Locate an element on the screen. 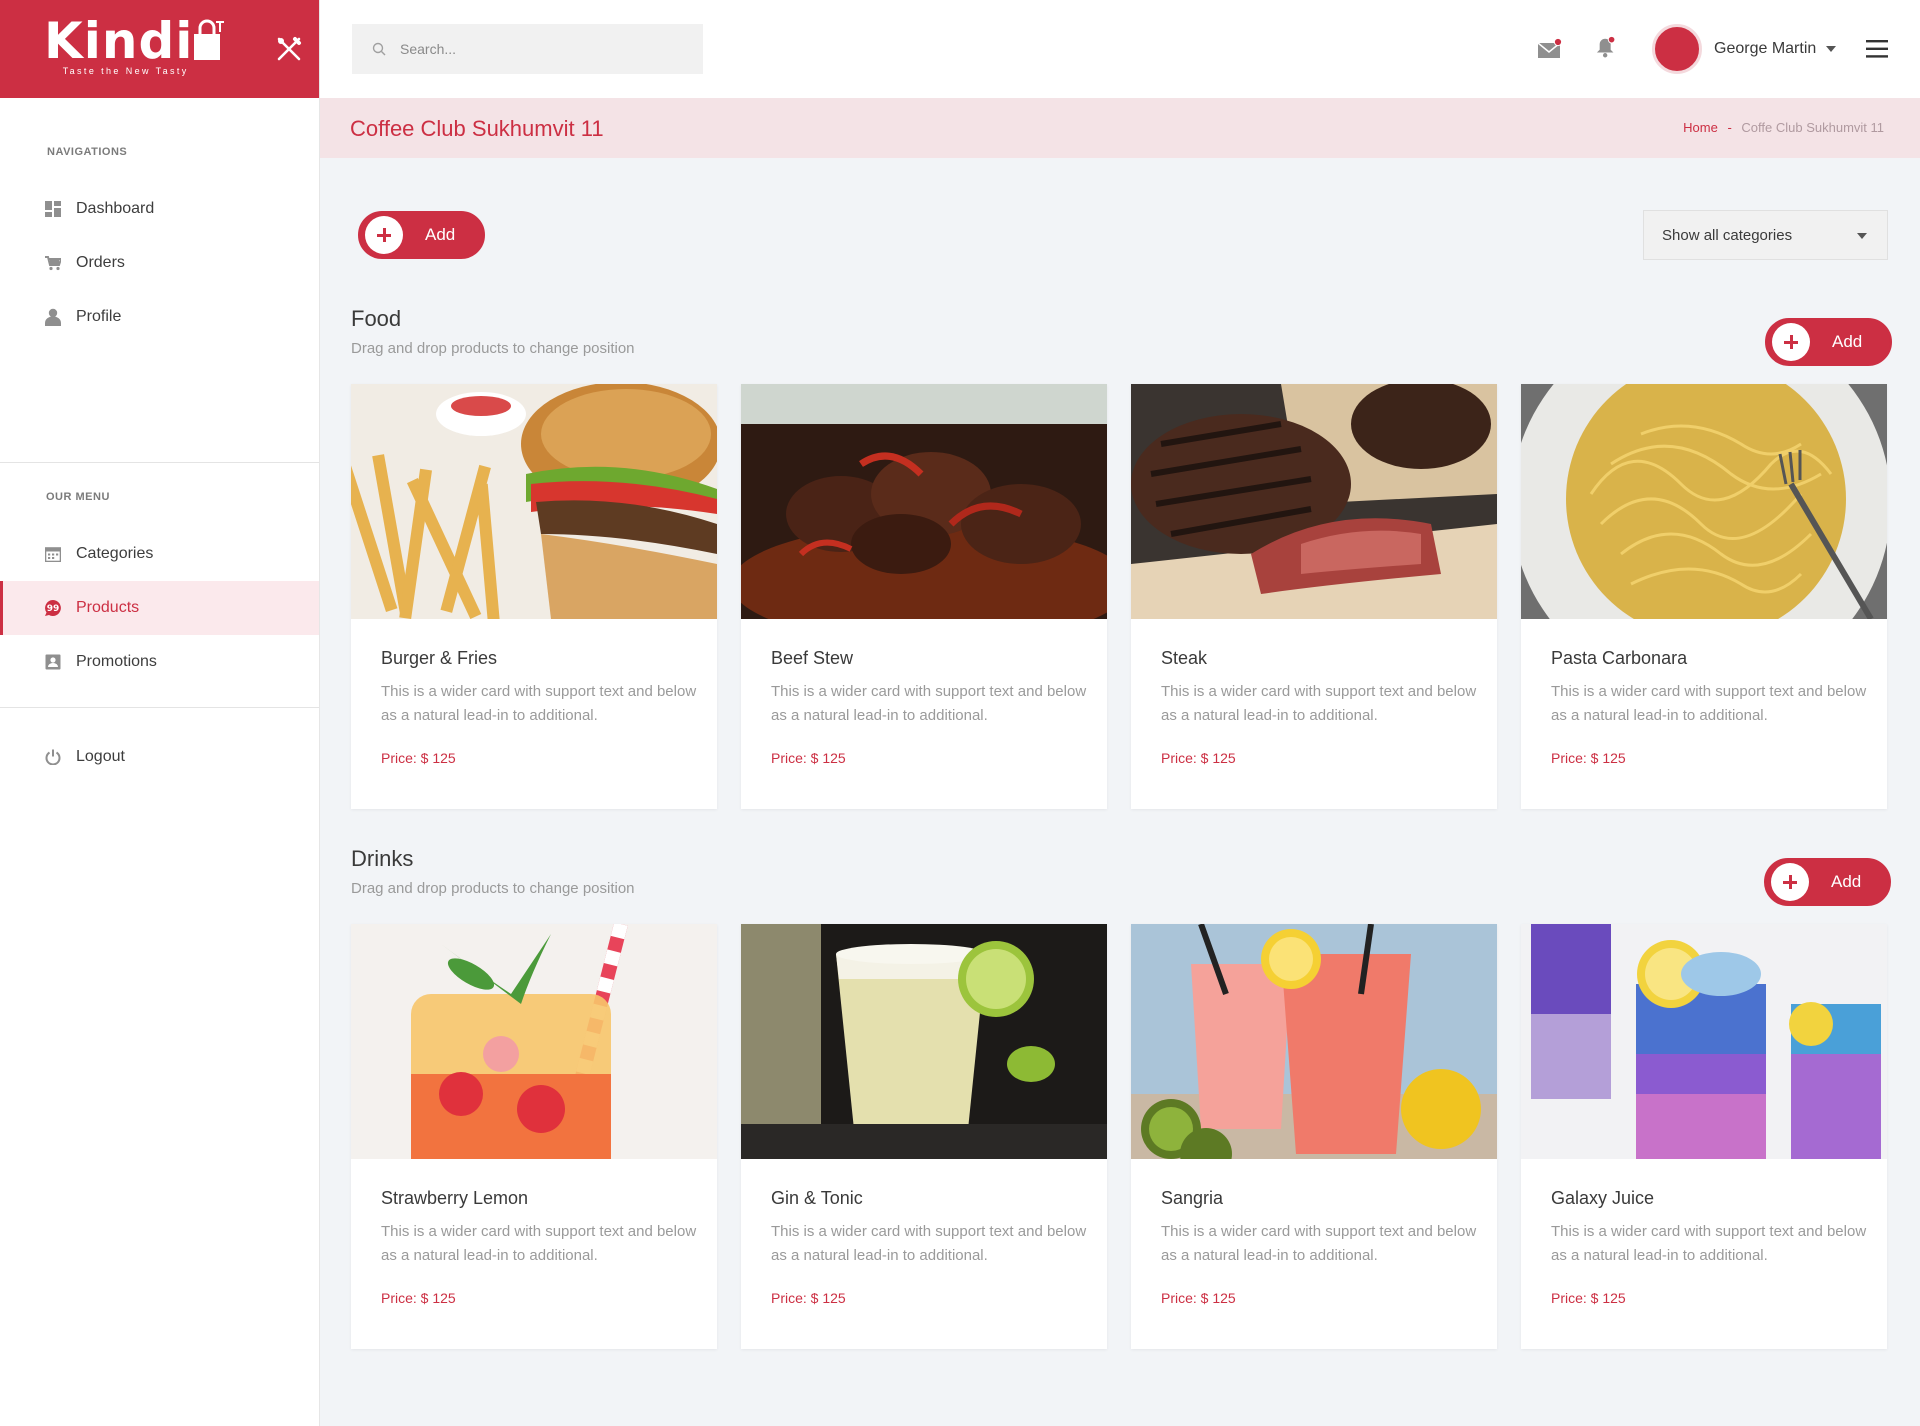  gin-tonic-image is located at coordinates (924, 1041).